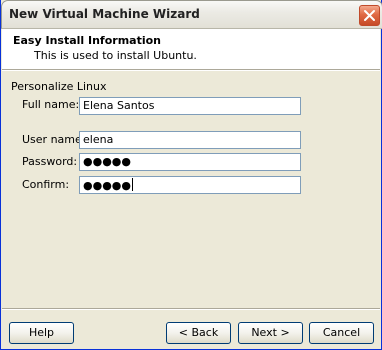 Image resolution: width=382 pixels, height=350 pixels. I want to click on confirm-field: ●●●●●, so click(190, 185).